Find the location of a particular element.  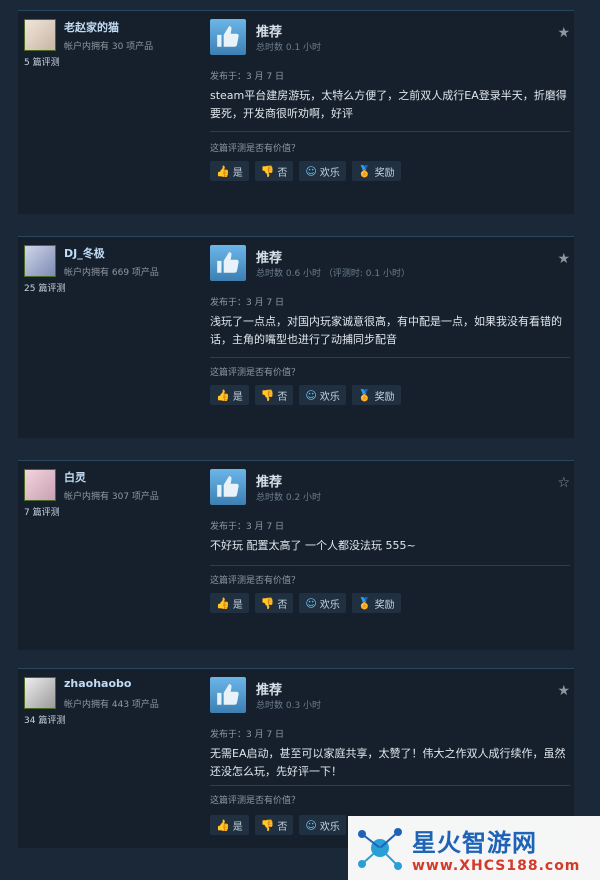

reviewer-name: 白灵 is located at coordinates (75, 477).